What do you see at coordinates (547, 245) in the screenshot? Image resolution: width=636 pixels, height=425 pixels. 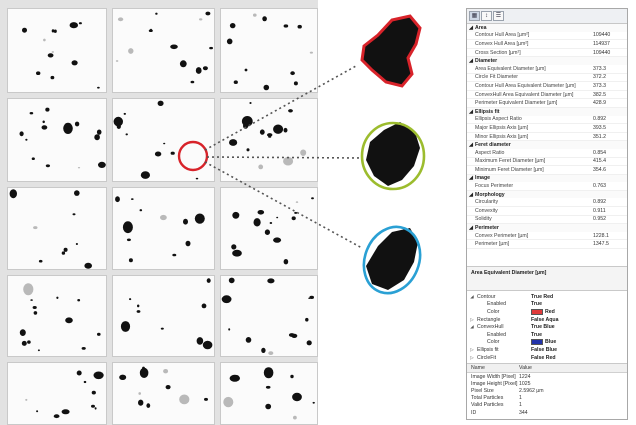 I see `property-row: Perimeter [µm] 1347.5` at bounding box center [547, 245].